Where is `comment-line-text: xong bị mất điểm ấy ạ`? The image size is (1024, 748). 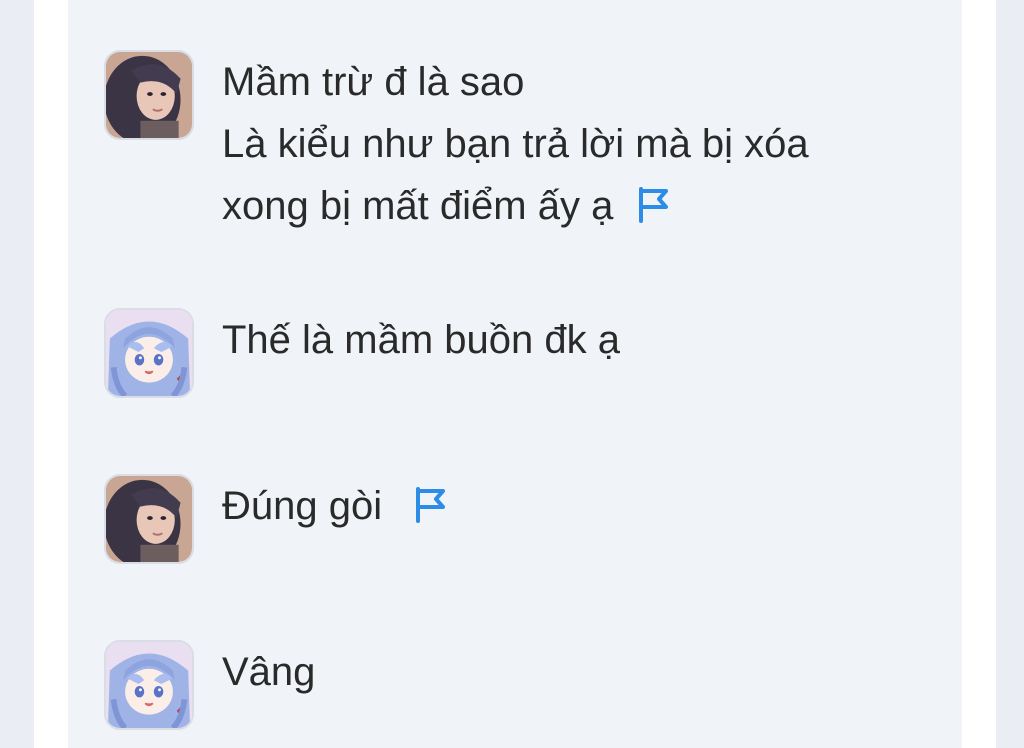
comment-line-text: xong bị mất điểm ấy ạ is located at coordinates (418, 206).